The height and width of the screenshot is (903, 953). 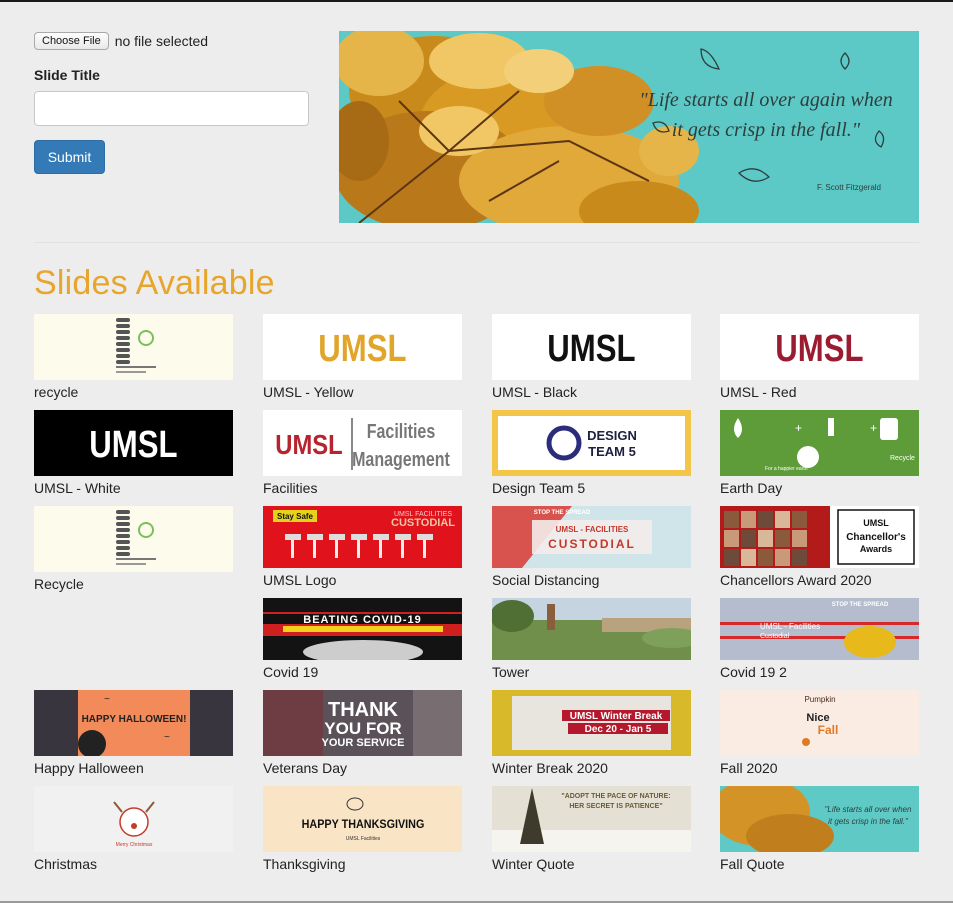 I want to click on slide-tile: Merry Christmas Christmas, so click(x=133, y=829).